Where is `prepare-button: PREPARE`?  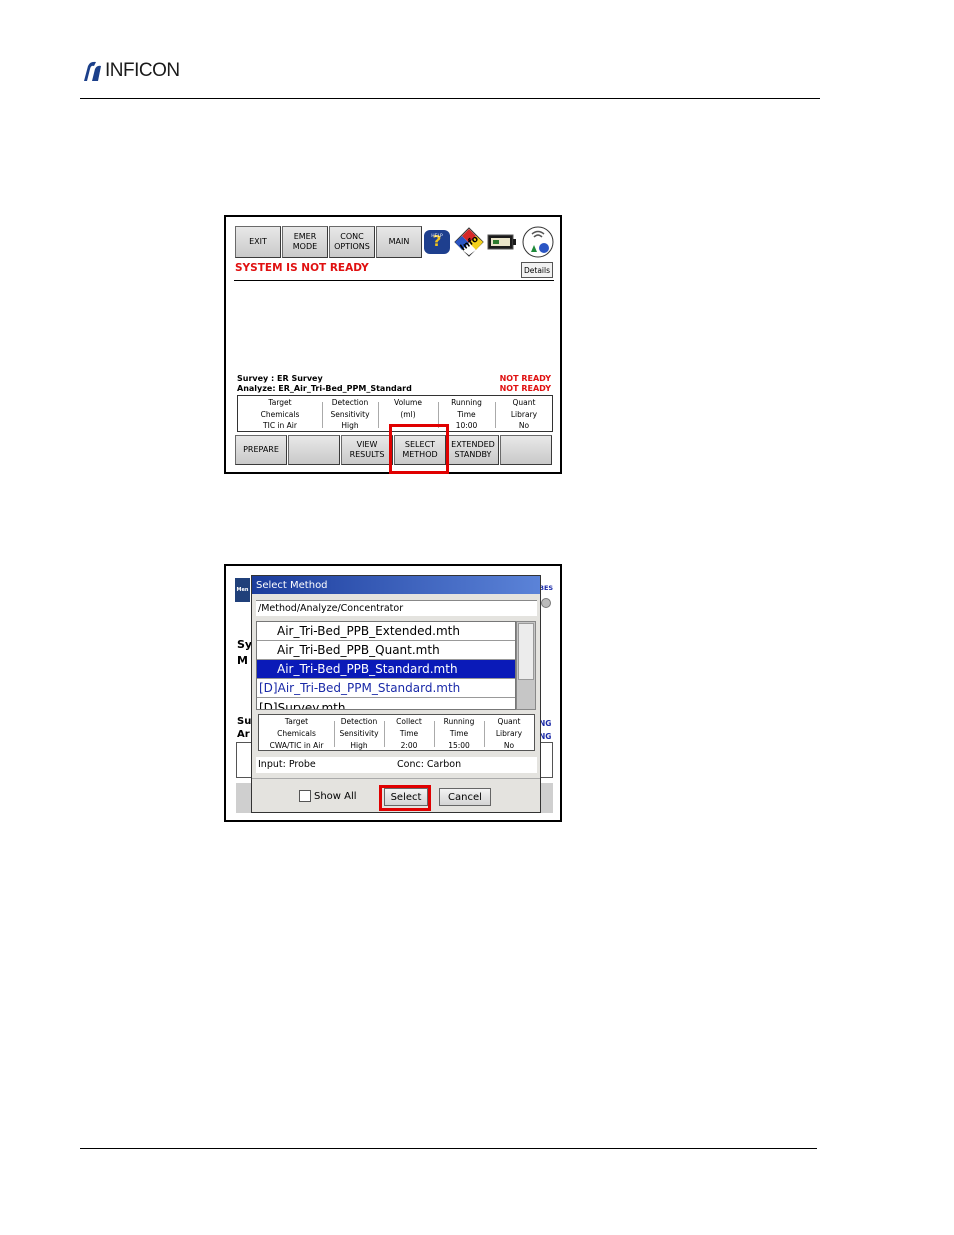 prepare-button: PREPARE is located at coordinates (261, 450).